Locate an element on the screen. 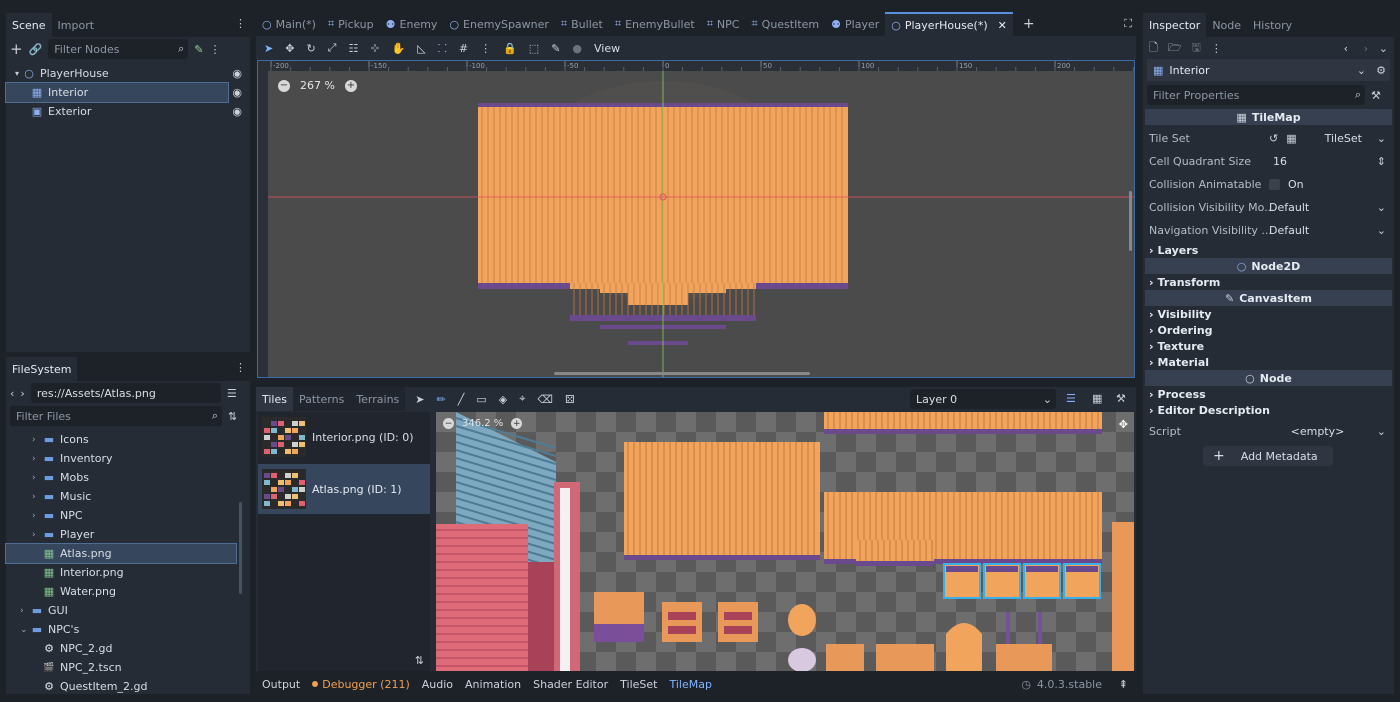  atlas-zoom-level: 346.2 % is located at coordinates (482, 423).